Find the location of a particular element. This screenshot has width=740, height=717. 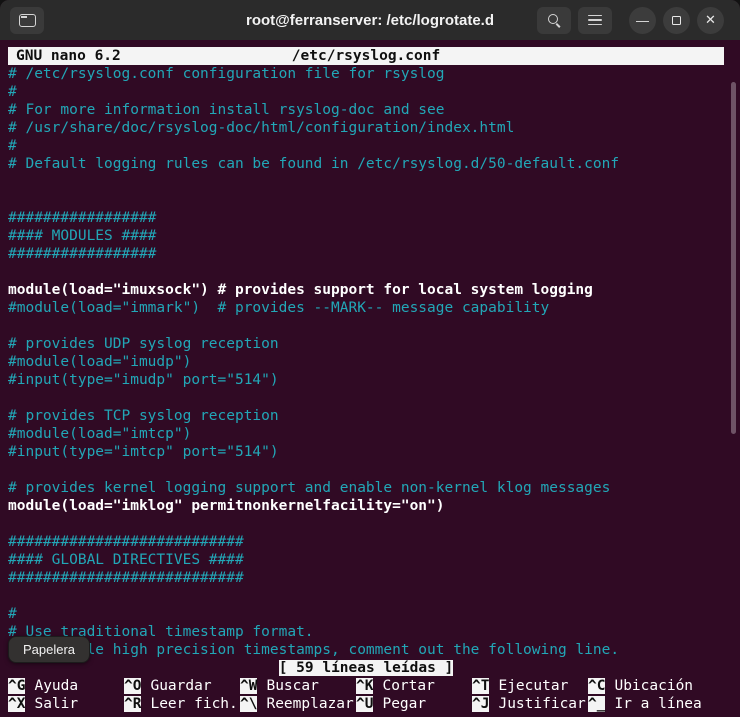

trash-tooltip: Papelera is located at coordinates (49, 649).